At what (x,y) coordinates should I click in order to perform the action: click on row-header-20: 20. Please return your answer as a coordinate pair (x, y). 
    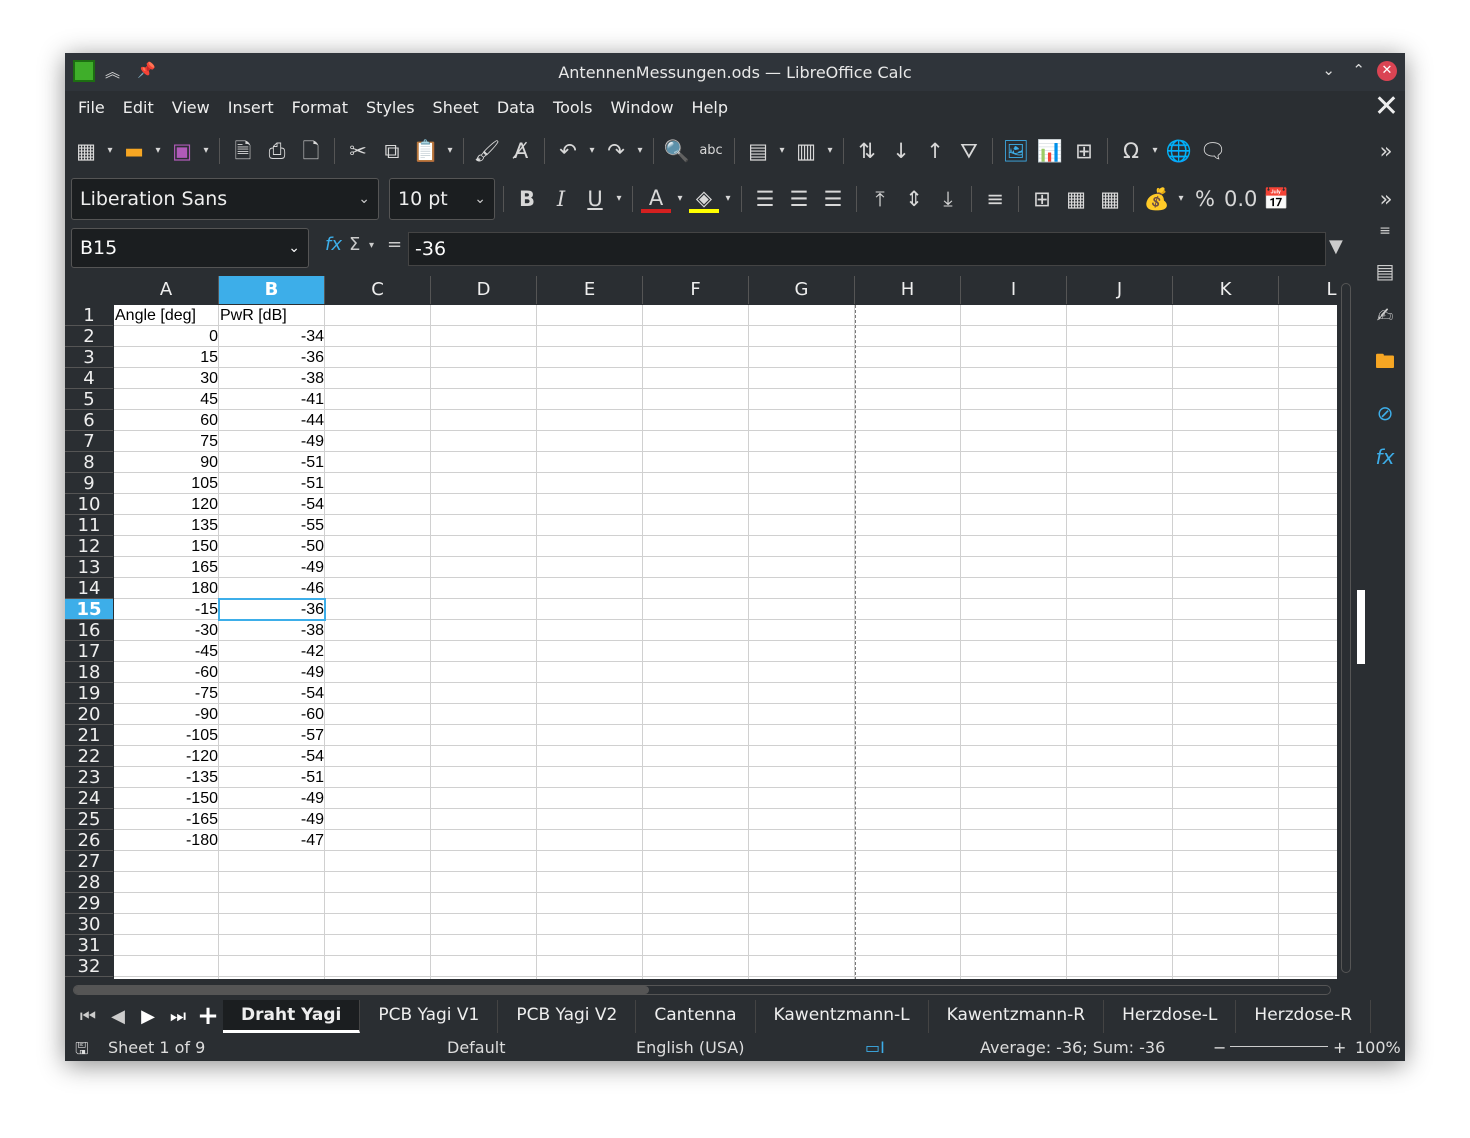
    Looking at the image, I should click on (89, 714).